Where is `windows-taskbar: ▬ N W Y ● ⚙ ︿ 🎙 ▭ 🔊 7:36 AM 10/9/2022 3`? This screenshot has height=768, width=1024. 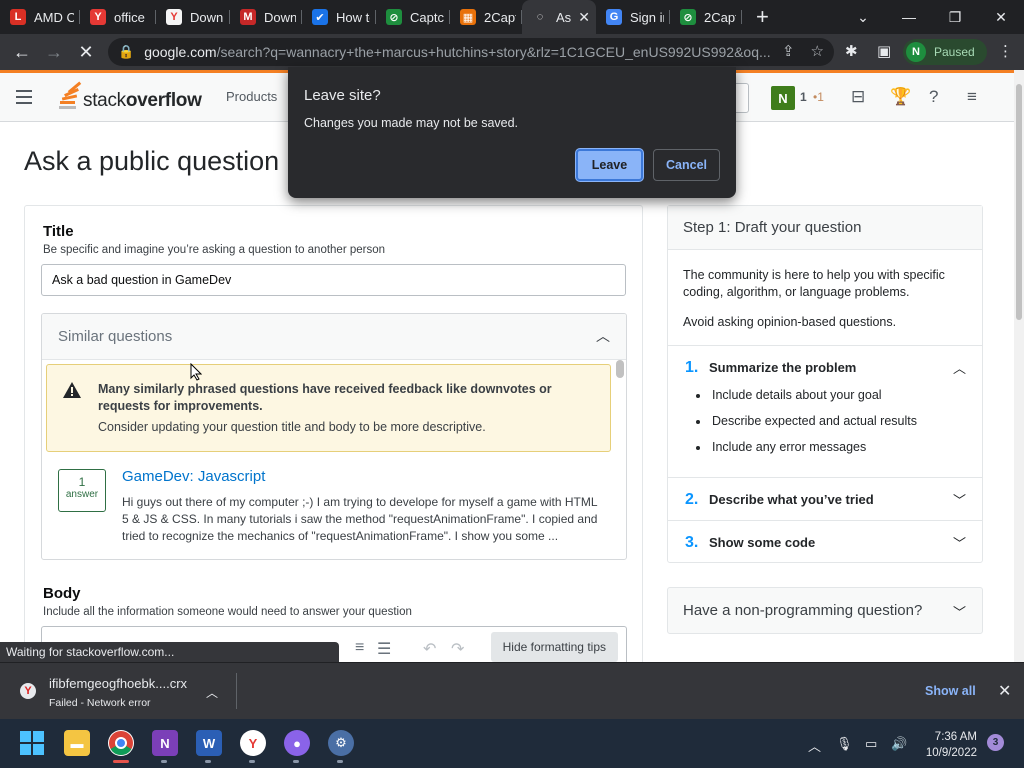
windows-taskbar: ▬ N W Y ● ⚙ ︿ 🎙 ▭ 🔊 7:36 AM 10/9/2022 3 is located at coordinates (512, 743).